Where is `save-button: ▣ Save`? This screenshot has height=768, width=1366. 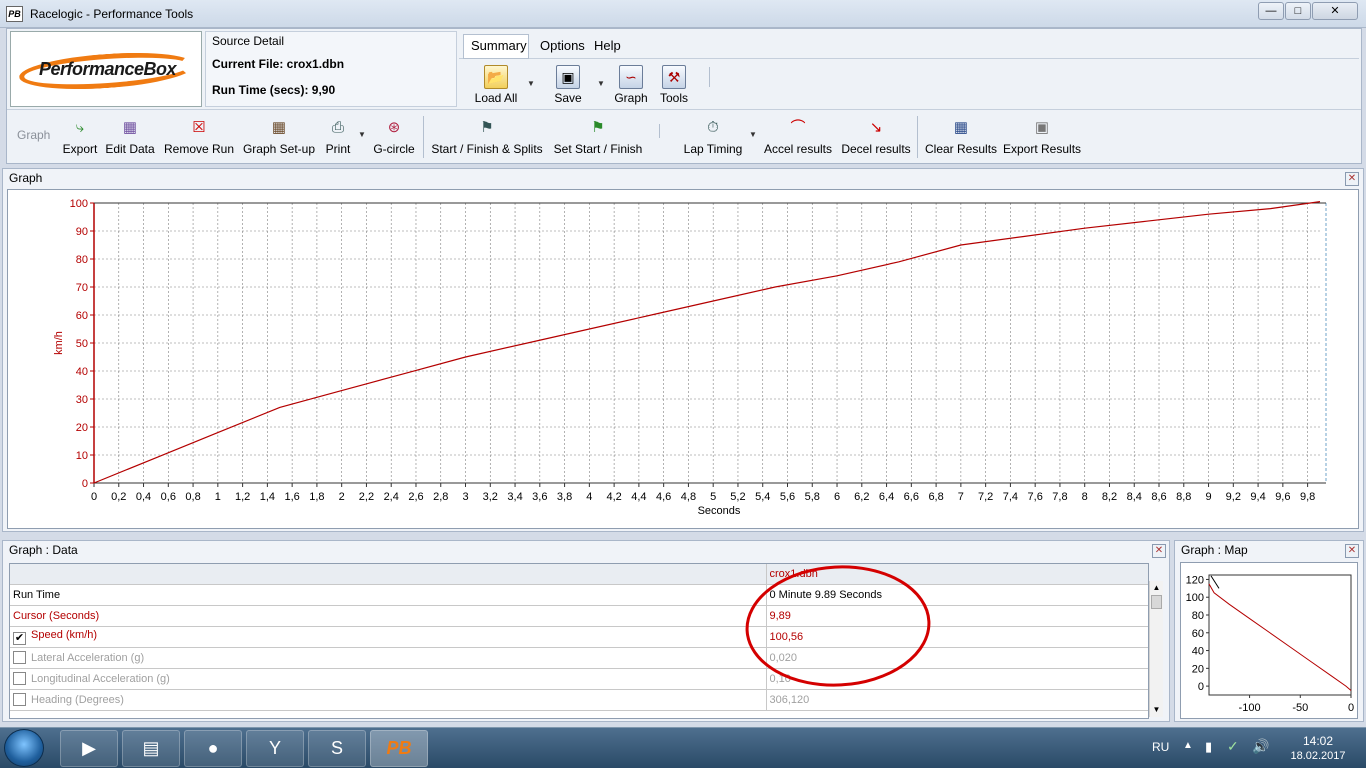 save-button: ▣ Save is located at coordinates (568, 85).